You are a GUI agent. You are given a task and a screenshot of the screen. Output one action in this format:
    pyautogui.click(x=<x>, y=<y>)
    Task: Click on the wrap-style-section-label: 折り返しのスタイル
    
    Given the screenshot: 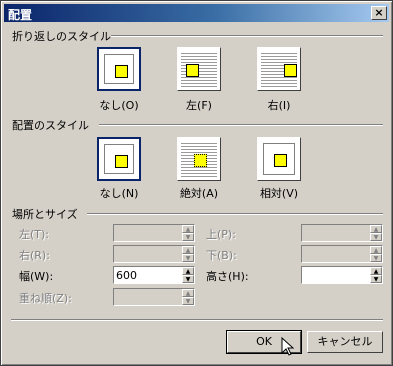 What is the action you would take?
    pyautogui.click(x=61, y=36)
    